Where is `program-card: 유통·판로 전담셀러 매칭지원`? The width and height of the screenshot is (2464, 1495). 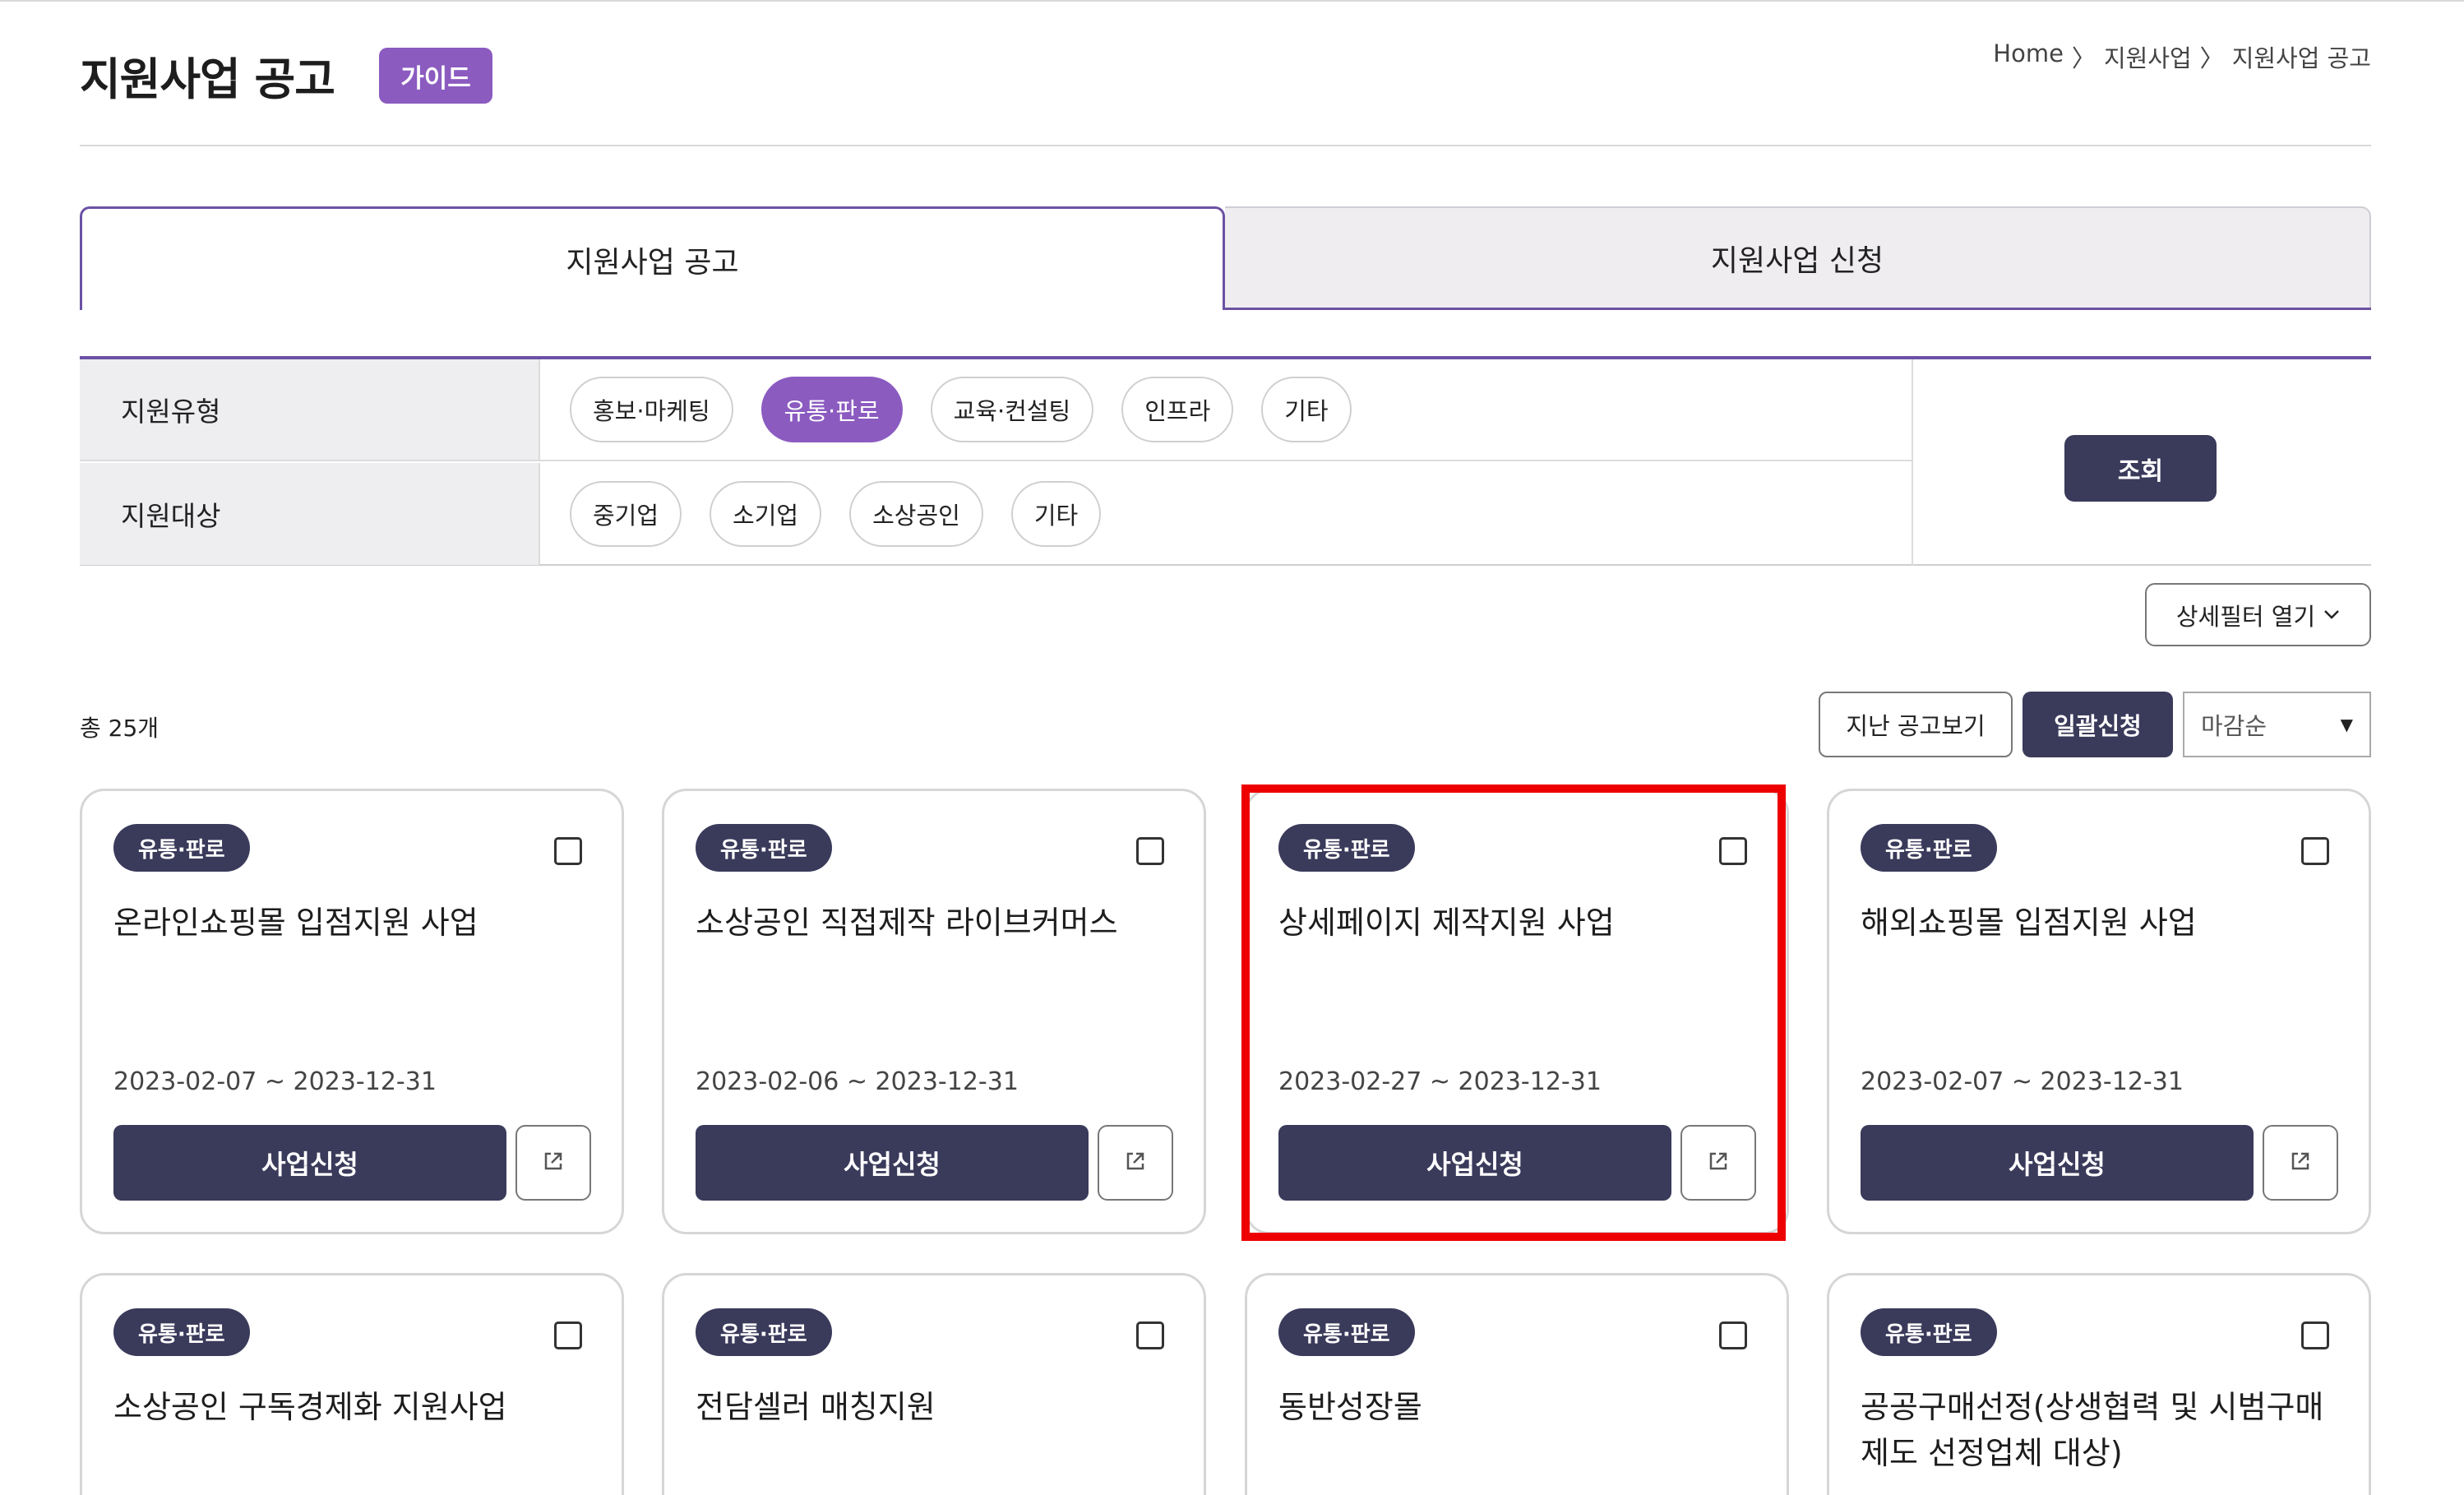
program-card: 유통·판로 전담셀러 매칭지원 is located at coordinates (934, 1384).